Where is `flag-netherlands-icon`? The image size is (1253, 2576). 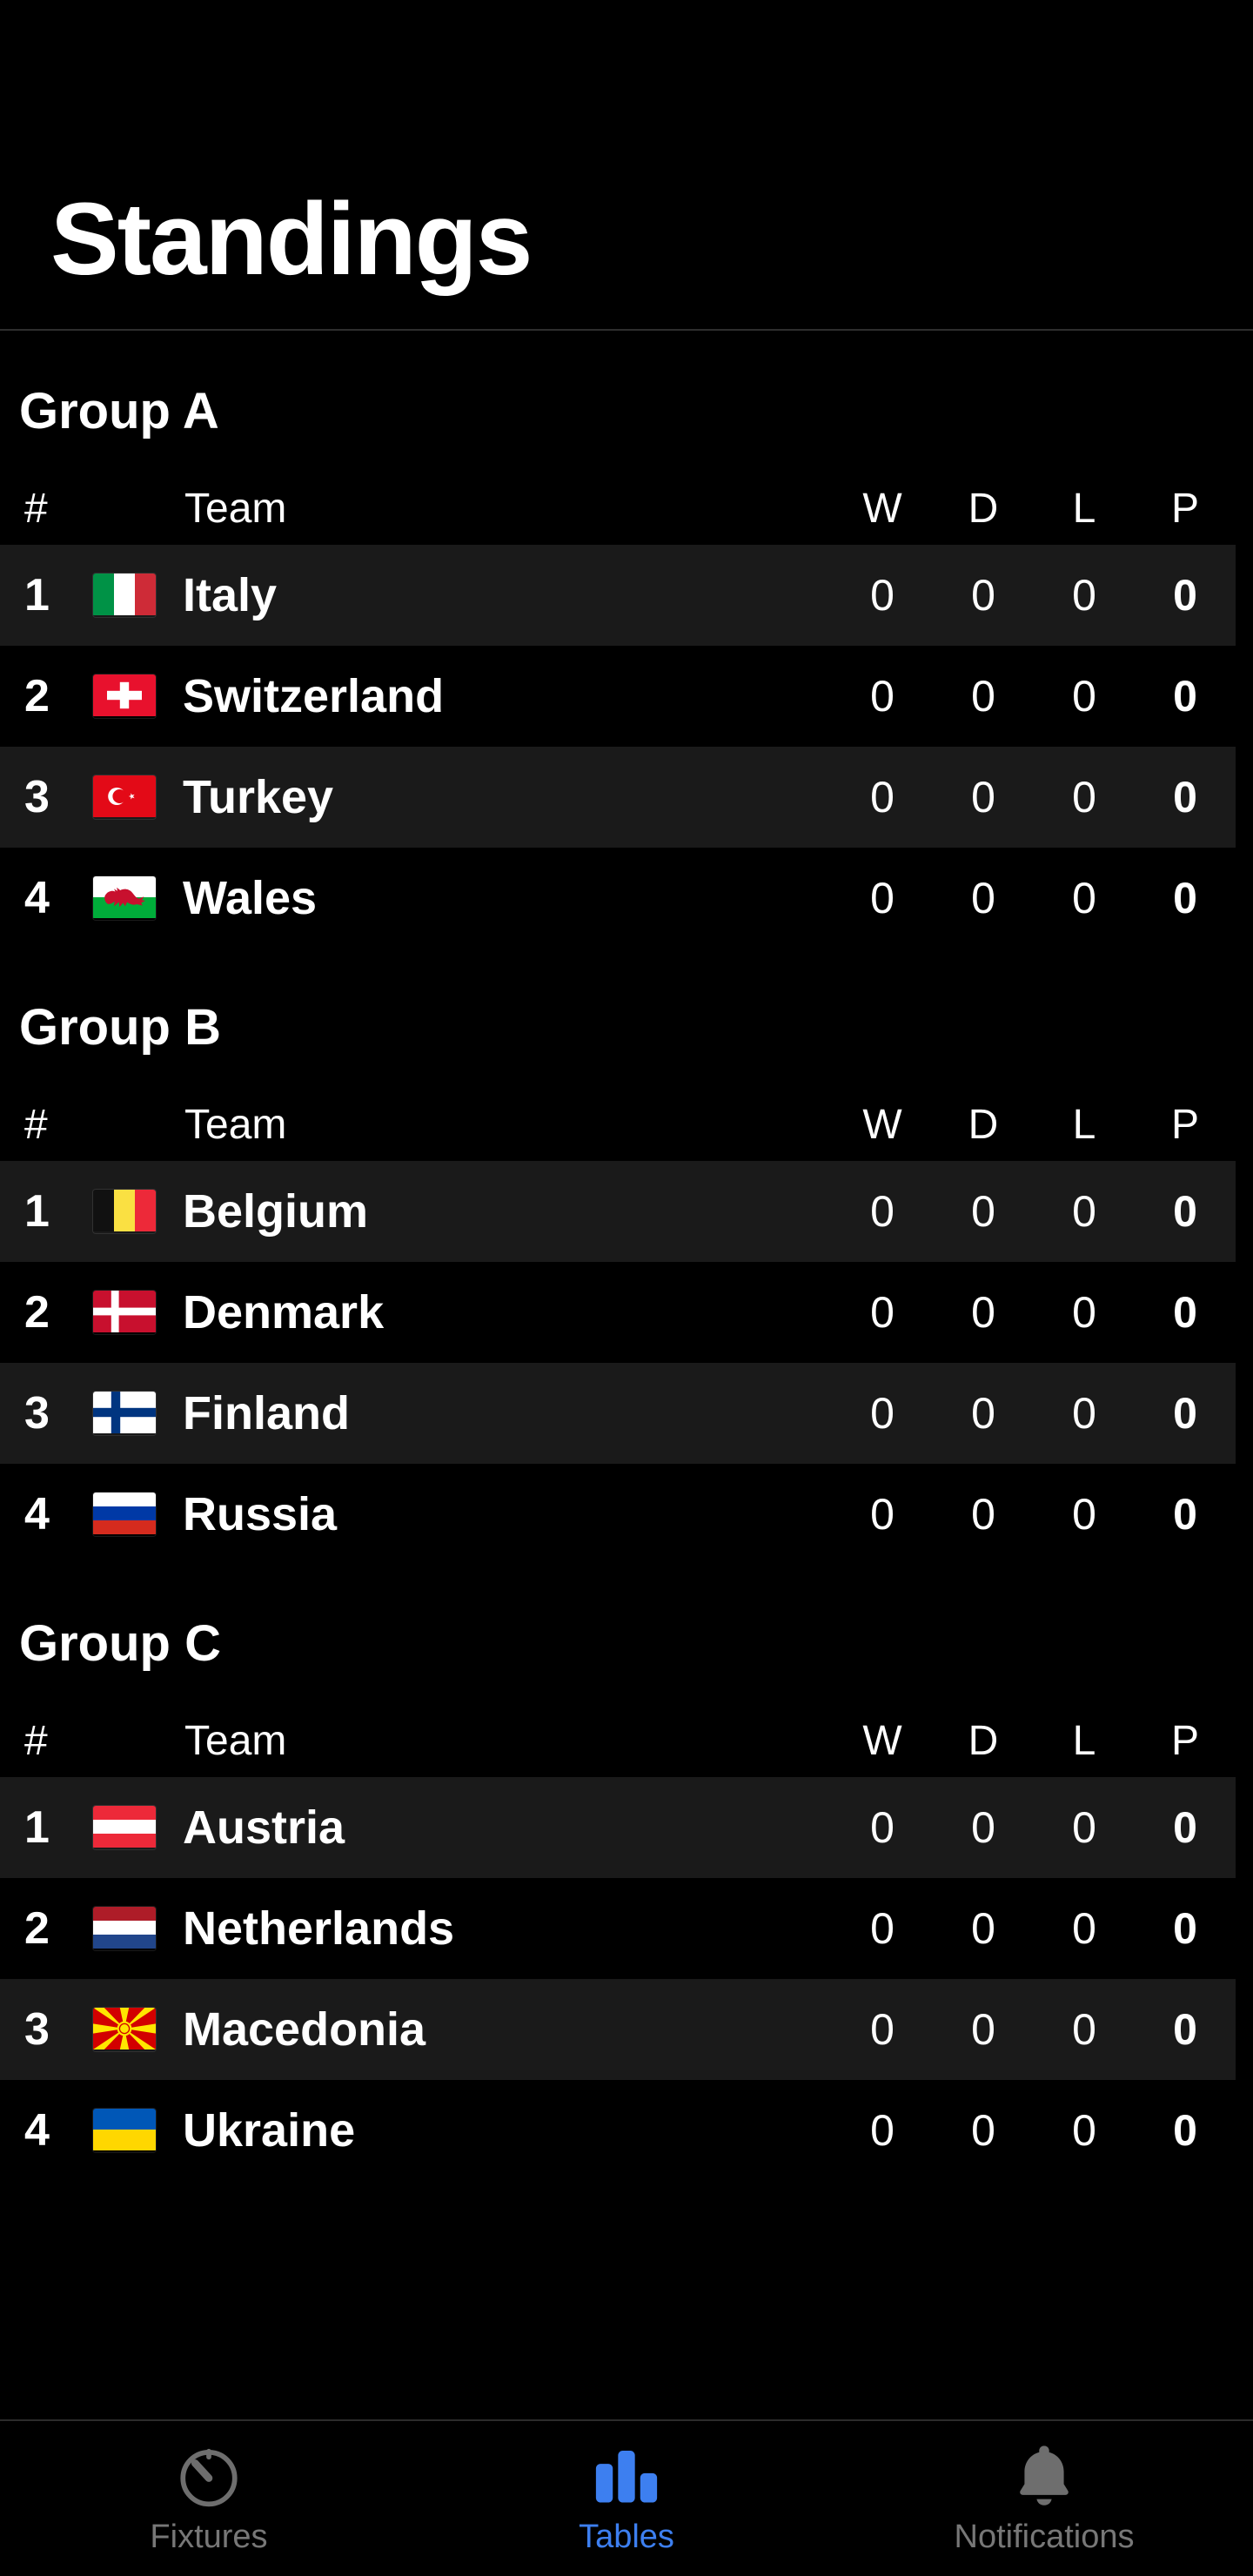 flag-netherlands-icon is located at coordinates (124, 1929).